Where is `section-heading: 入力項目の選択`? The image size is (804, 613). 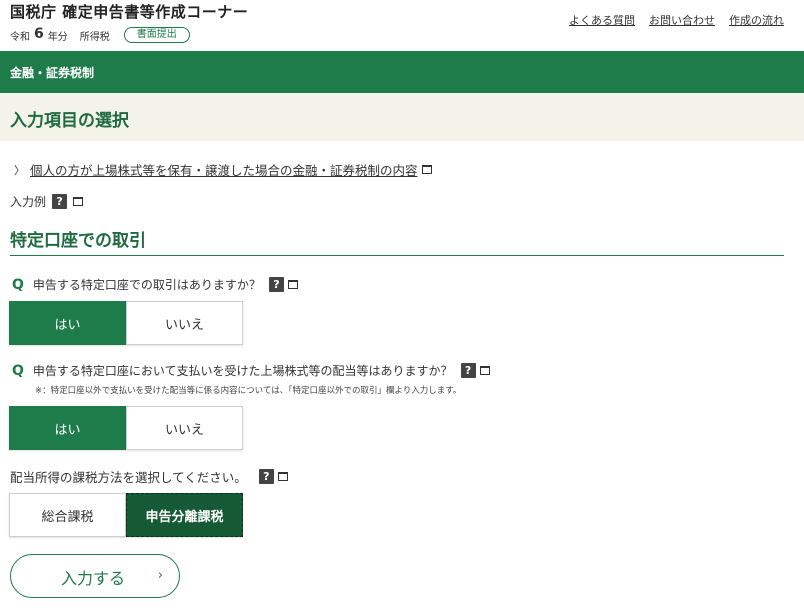 section-heading: 入力項目の選択 is located at coordinates (402, 117).